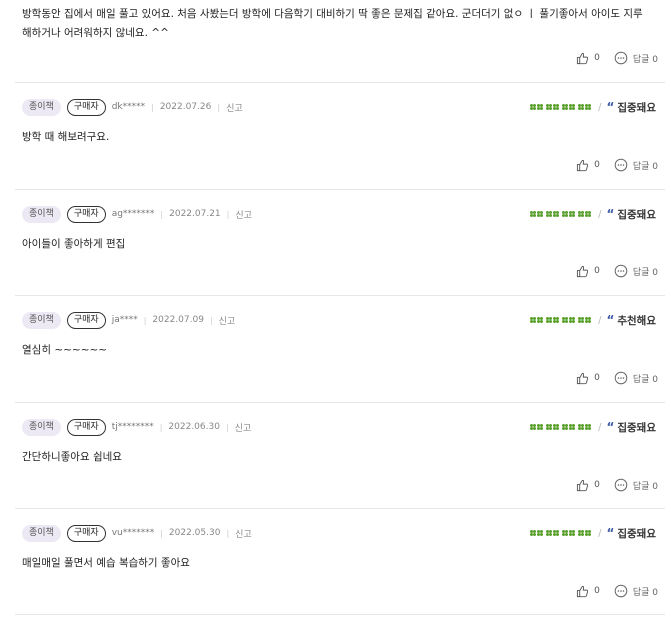  What do you see at coordinates (562, 320) in the screenshot?
I see `clover-rating` at bounding box center [562, 320].